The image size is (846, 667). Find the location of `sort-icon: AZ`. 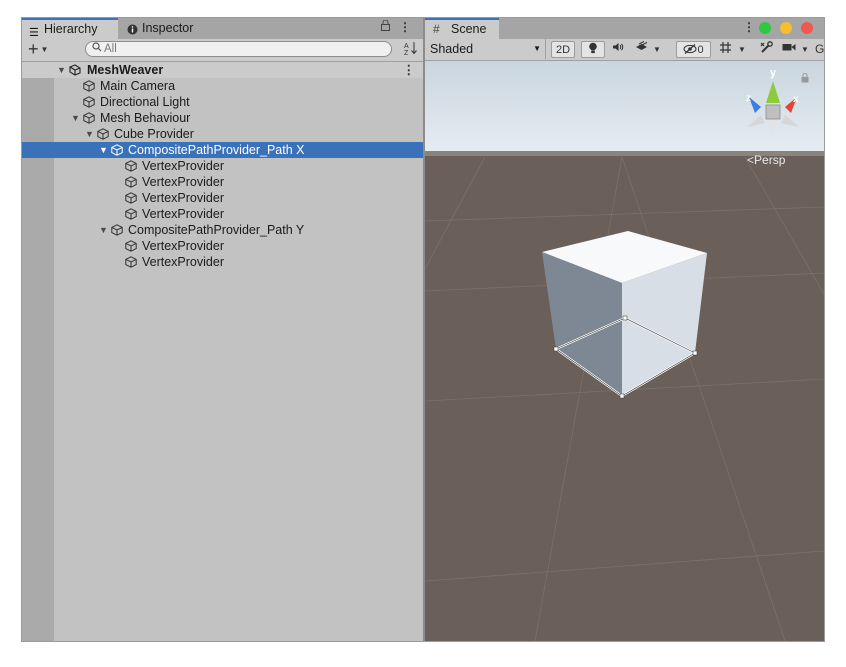

sort-icon: AZ is located at coordinates (410, 50).